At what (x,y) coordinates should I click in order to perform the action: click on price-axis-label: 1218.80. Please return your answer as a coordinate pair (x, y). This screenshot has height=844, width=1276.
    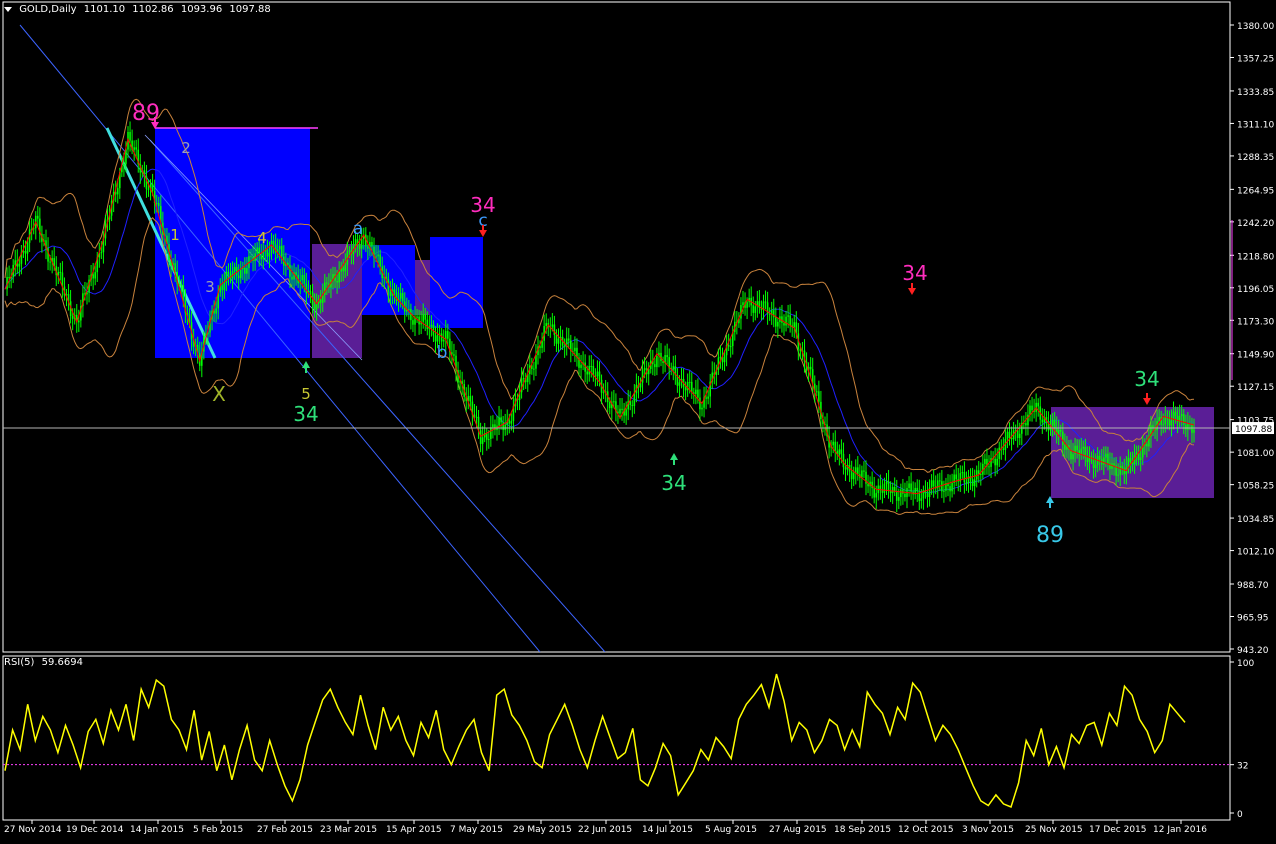
    Looking at the image, I should click on (1255, 257).